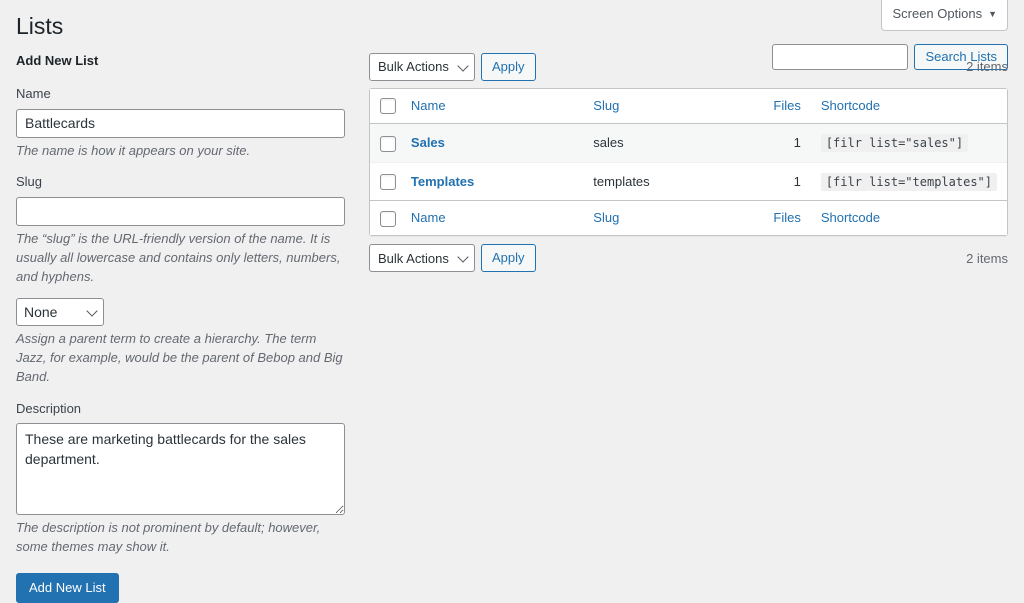 Image resolution: width=1024 pixels, height=603 pixels. Describe the element at coordinates (57, 60) in the screenshot. I see `form-heading: Add New List` at that location.